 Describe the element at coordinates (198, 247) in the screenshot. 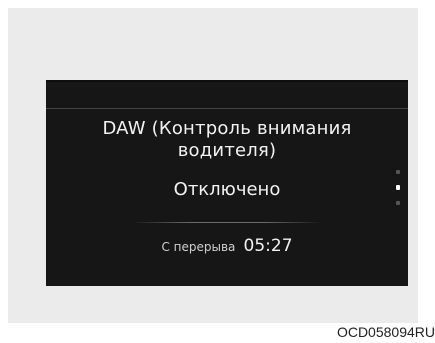

I see `break-label: С перерыва` at that location.